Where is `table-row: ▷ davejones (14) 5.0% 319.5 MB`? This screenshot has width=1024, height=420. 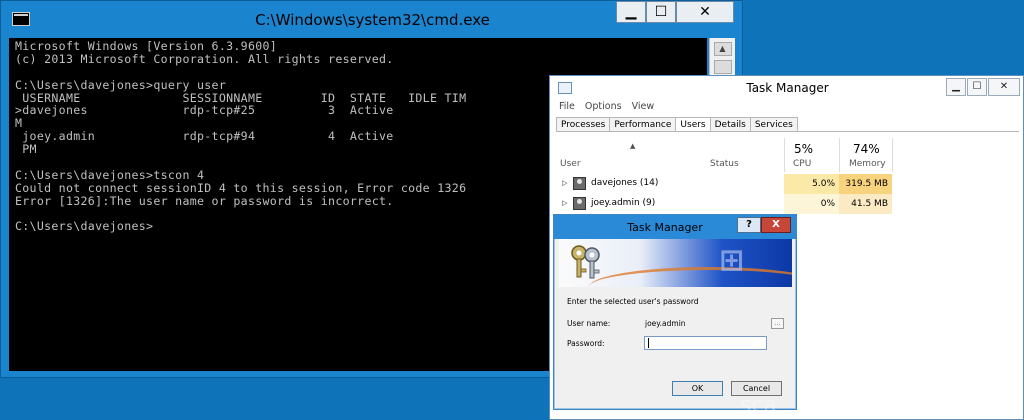
table-row: ▷ davejones (14) 5.0% 319.5 MB is located at coordinates (724, 184).